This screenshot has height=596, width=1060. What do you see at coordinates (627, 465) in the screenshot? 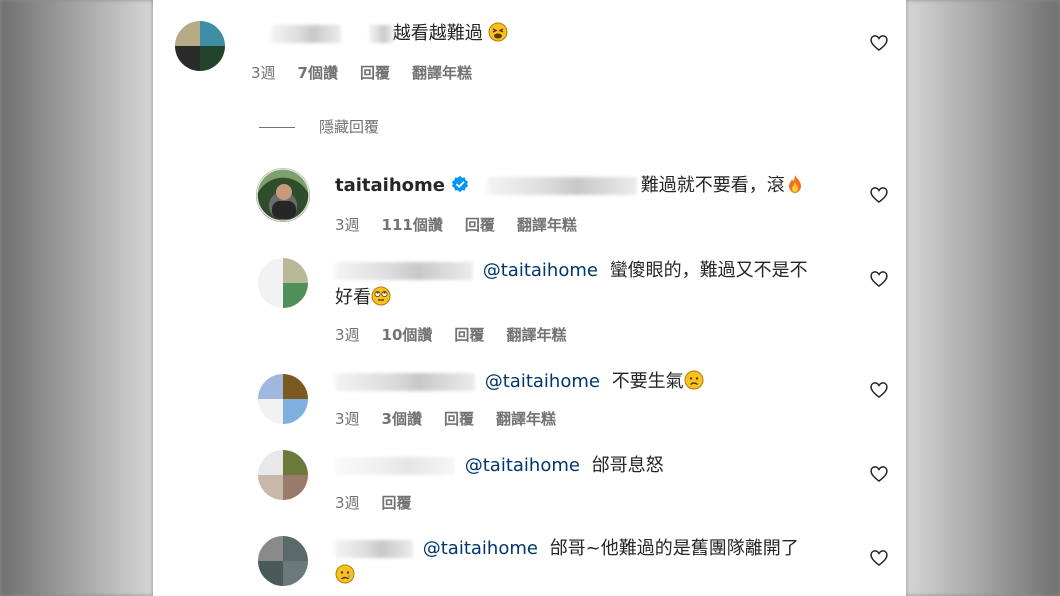
I see `comment-body: 邰哥息怒` at bounding box center [627, 465].